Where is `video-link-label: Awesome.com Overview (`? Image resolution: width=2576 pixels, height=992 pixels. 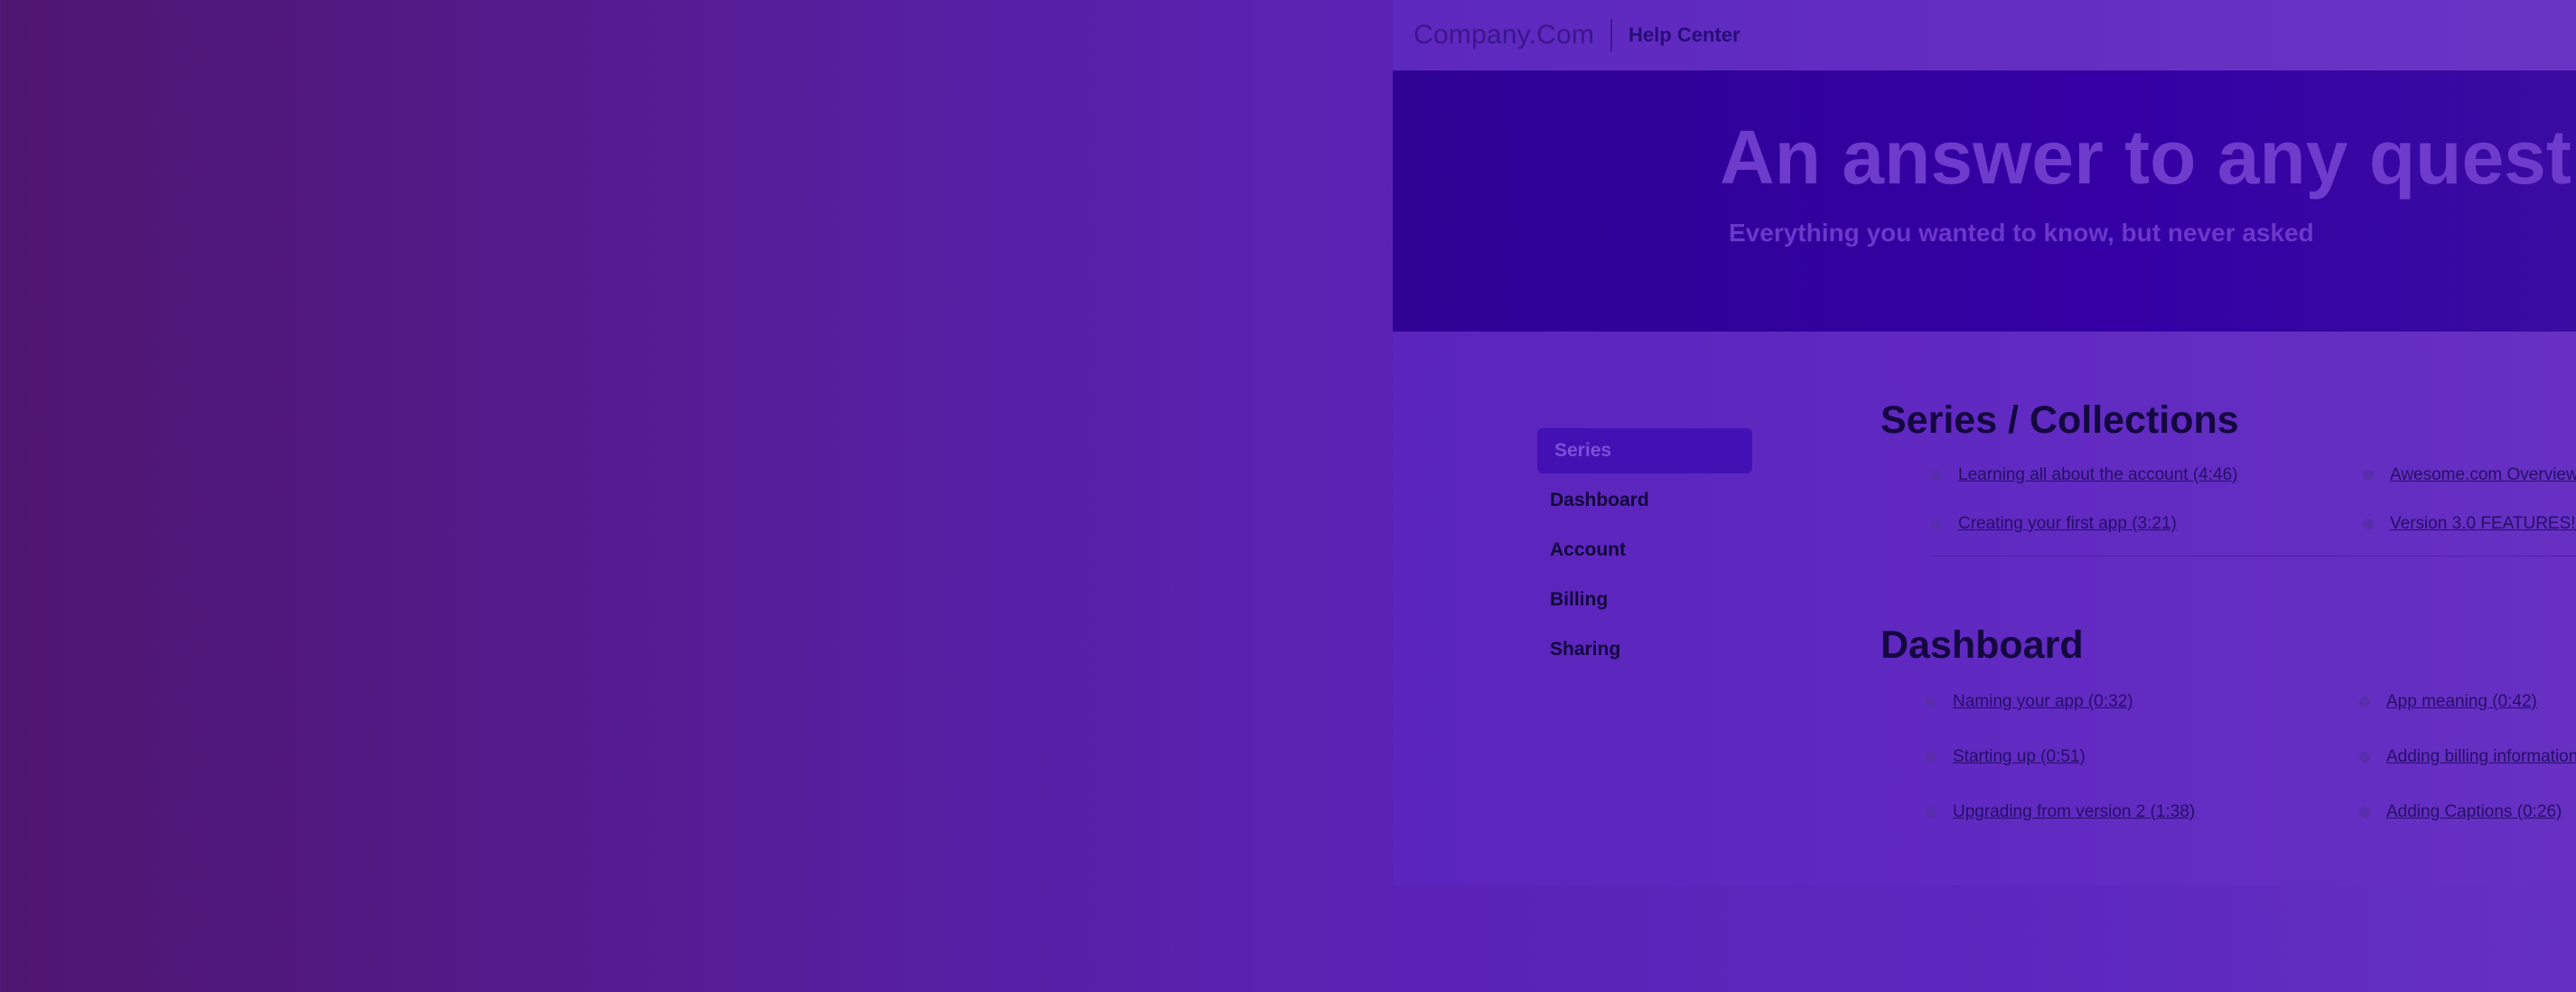 video-link-label: Awesome.com Overview ( is located at coordinates (2483, 475).